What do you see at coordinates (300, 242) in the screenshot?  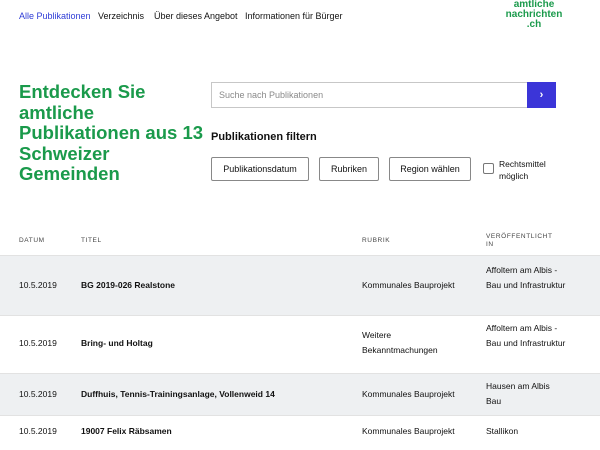 I see `table-header: DATUM TITEL RUBRIK VERÖFFENTLICHT IN` at bounding box center [300, 242].